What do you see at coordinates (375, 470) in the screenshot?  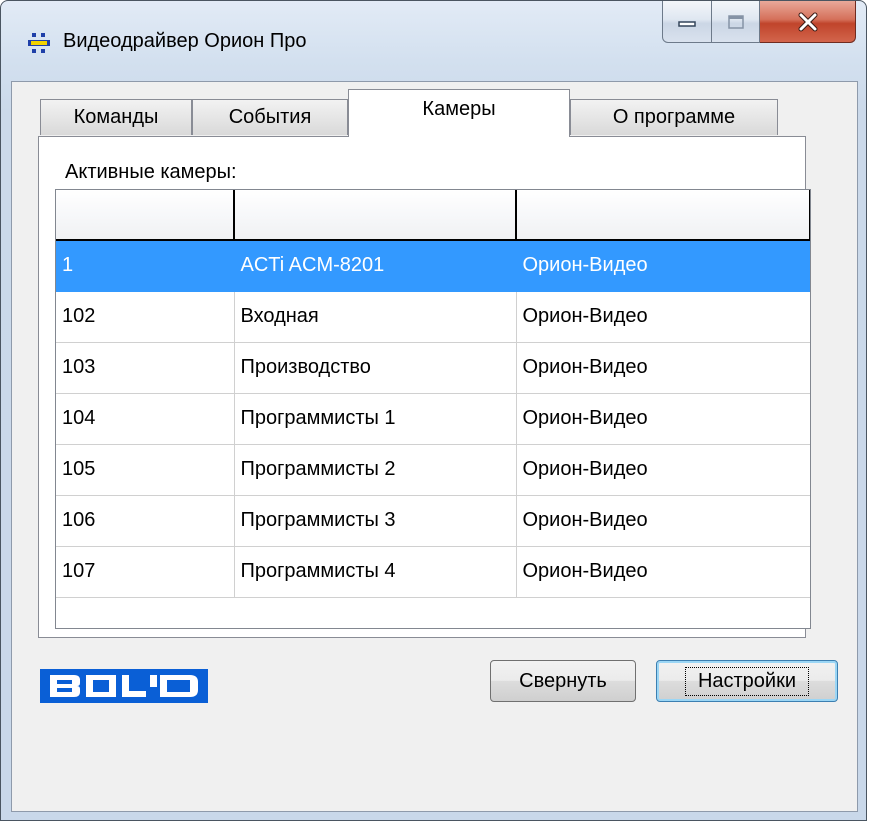 I see `camera-name-cell: Программисты 2` at bounding box center [375, 470].